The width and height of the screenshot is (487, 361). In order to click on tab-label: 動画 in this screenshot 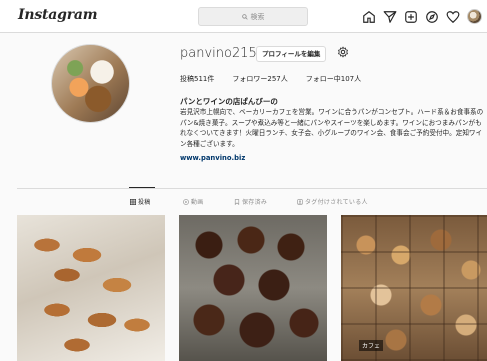, I will do `click(197, 202)`.